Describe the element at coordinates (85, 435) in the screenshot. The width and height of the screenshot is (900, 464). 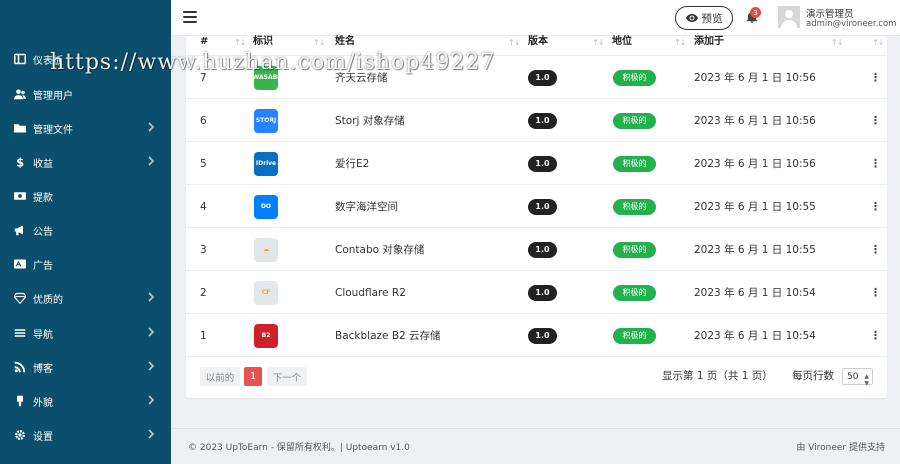
I see `sidebar-item-11: 设置` at that location.